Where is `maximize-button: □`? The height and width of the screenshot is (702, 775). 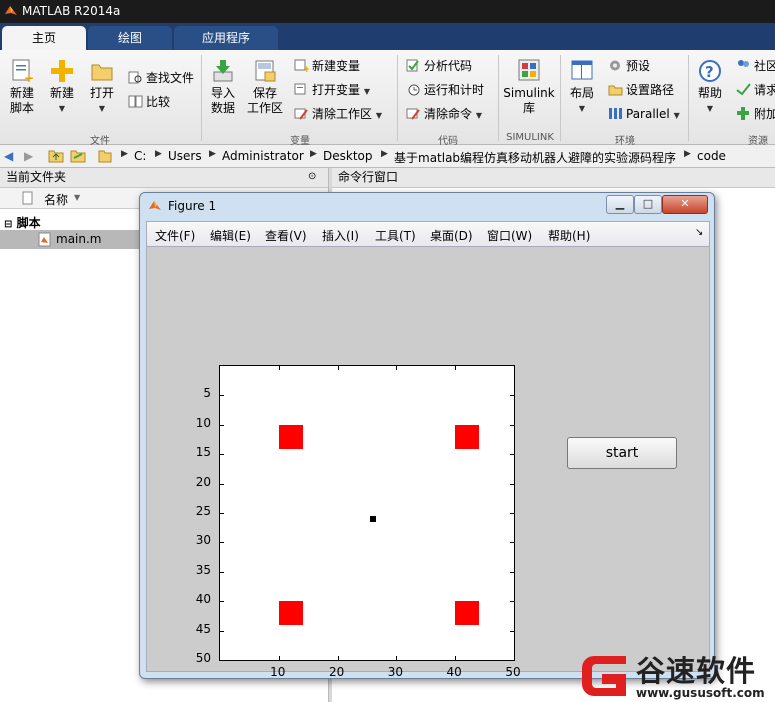 maximize-button: □ is located at coordinates (648, 204).